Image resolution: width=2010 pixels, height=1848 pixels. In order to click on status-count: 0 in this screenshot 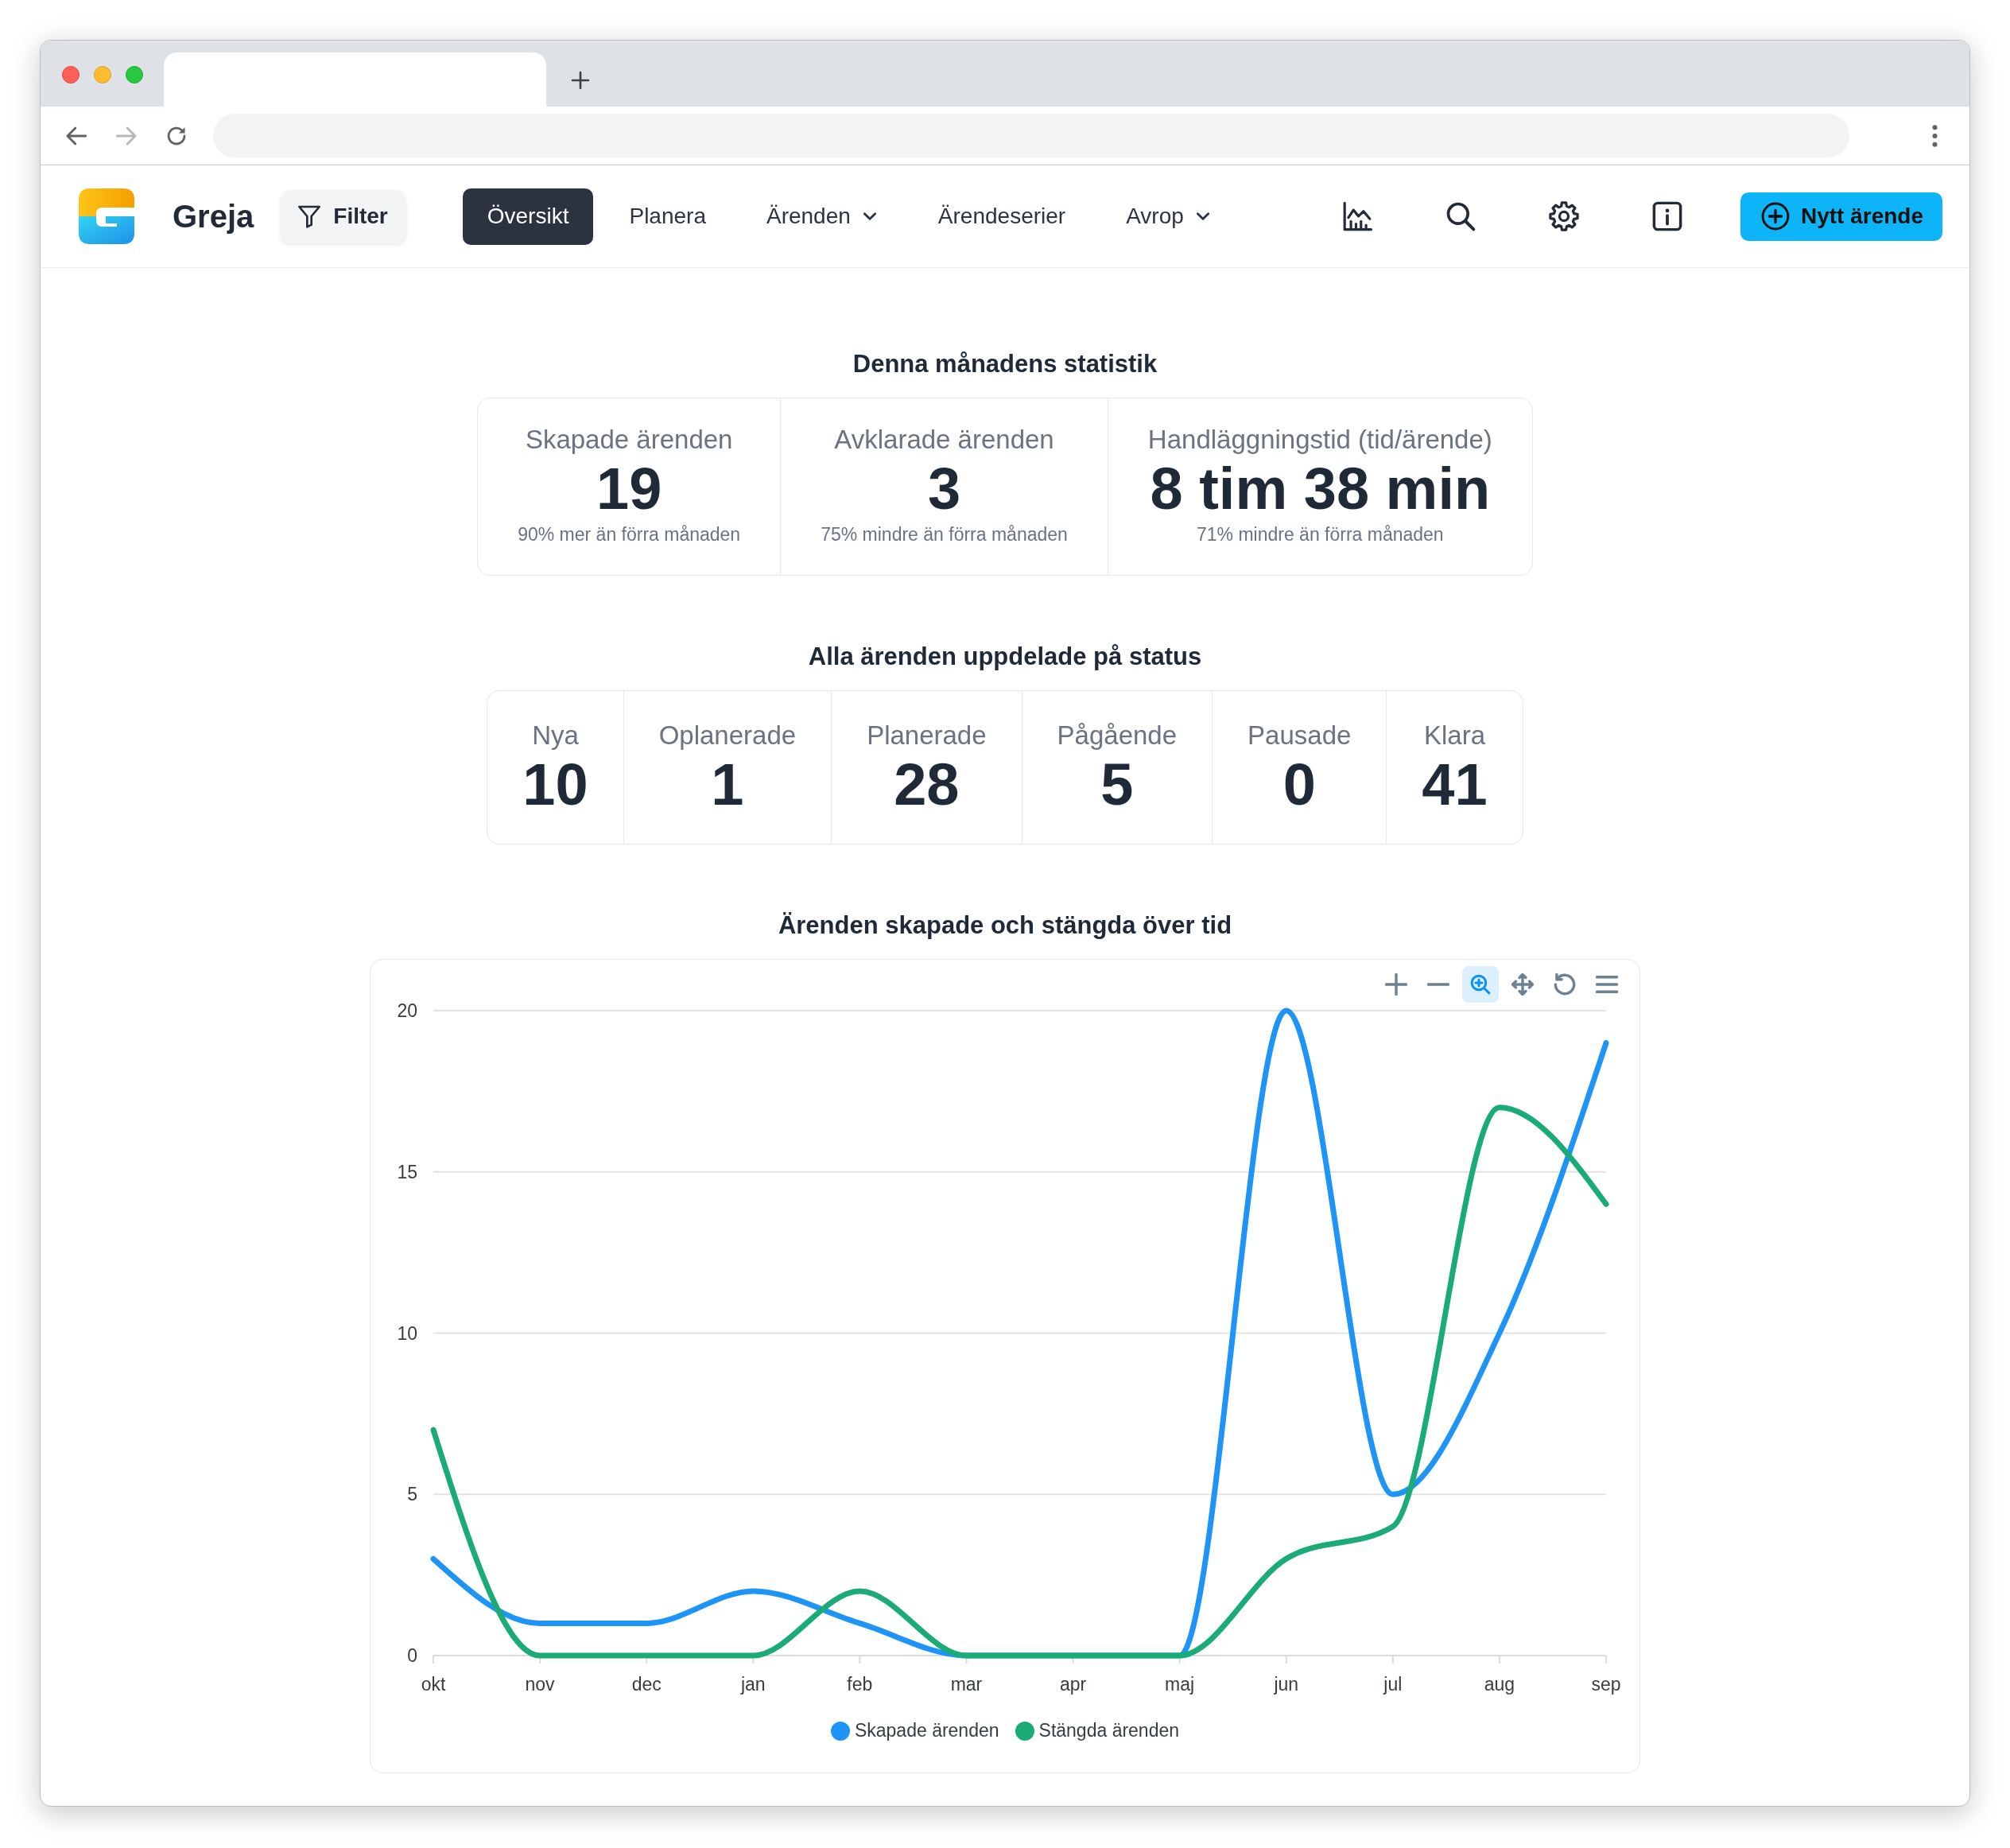, I will do `click(1299, 784)`.